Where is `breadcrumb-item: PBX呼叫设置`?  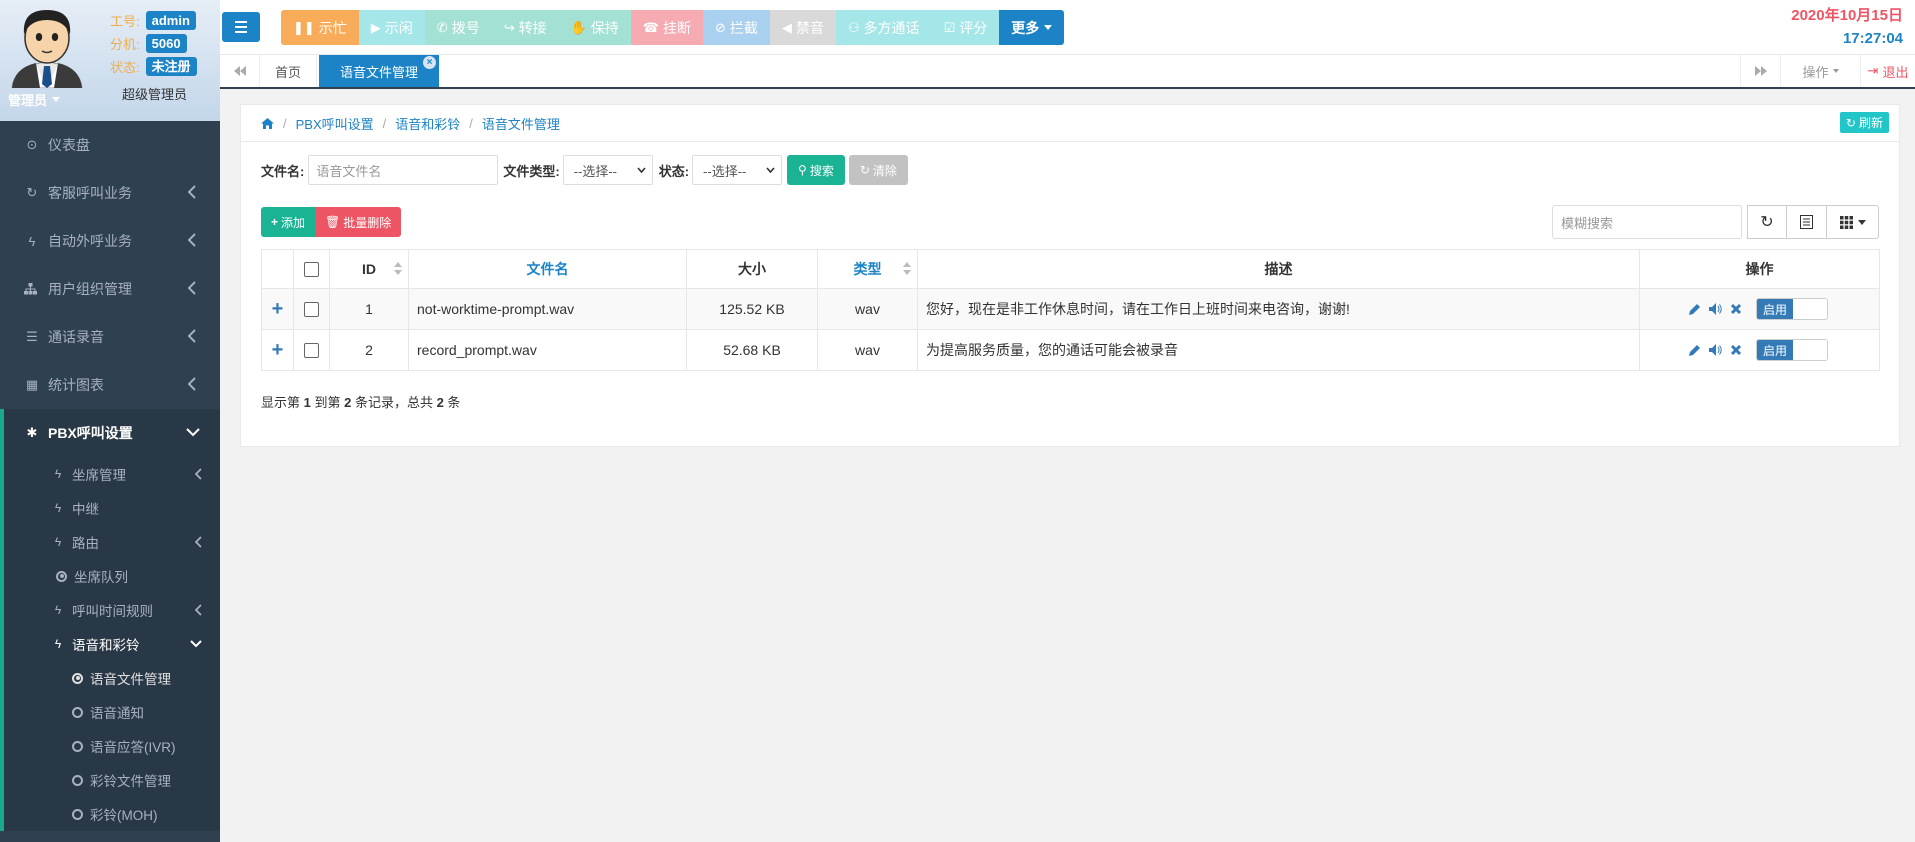 breadcrumb-item: PBX呼叫设置 is located at coordinates (335, 123).